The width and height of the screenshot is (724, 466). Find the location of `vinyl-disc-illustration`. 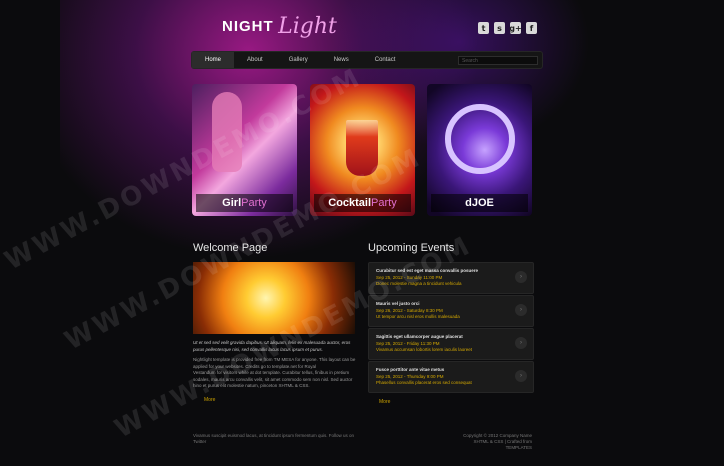

vinyl-disc-illustration is located at coordinates (480, 139).